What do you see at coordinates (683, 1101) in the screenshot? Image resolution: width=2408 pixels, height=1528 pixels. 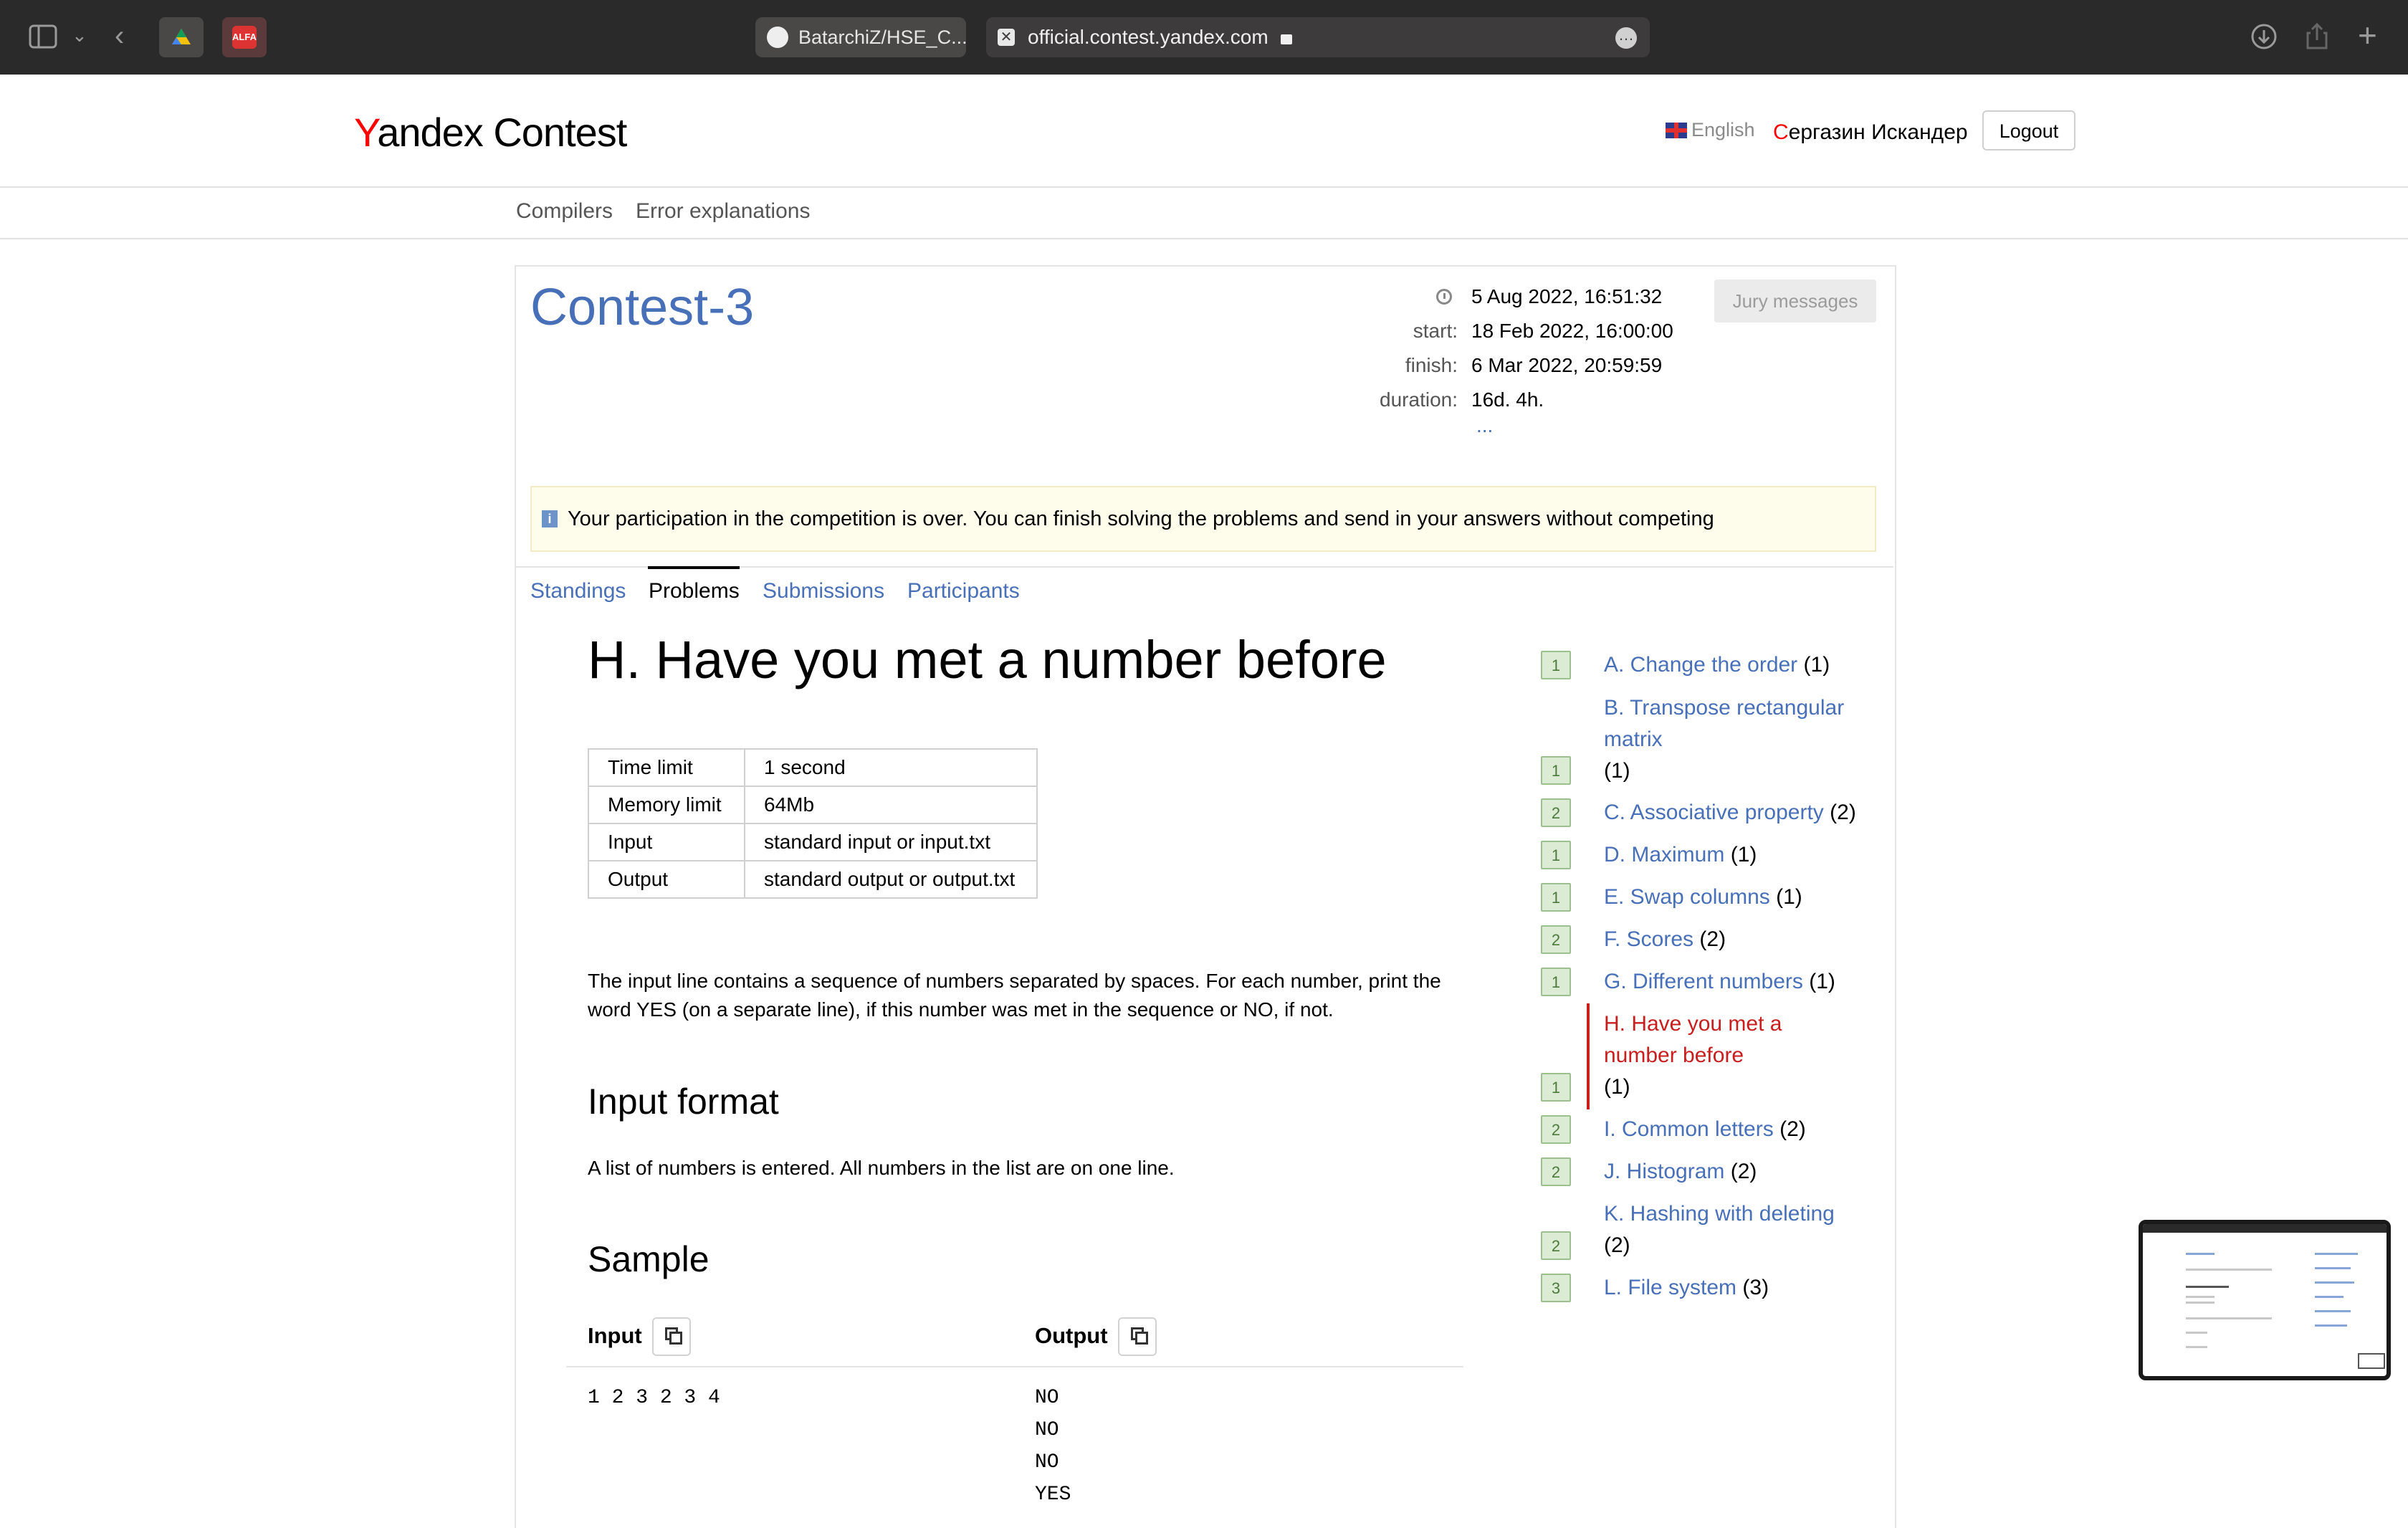 I see `input-format-heading: Input format` at bounding box center [683, 1101].